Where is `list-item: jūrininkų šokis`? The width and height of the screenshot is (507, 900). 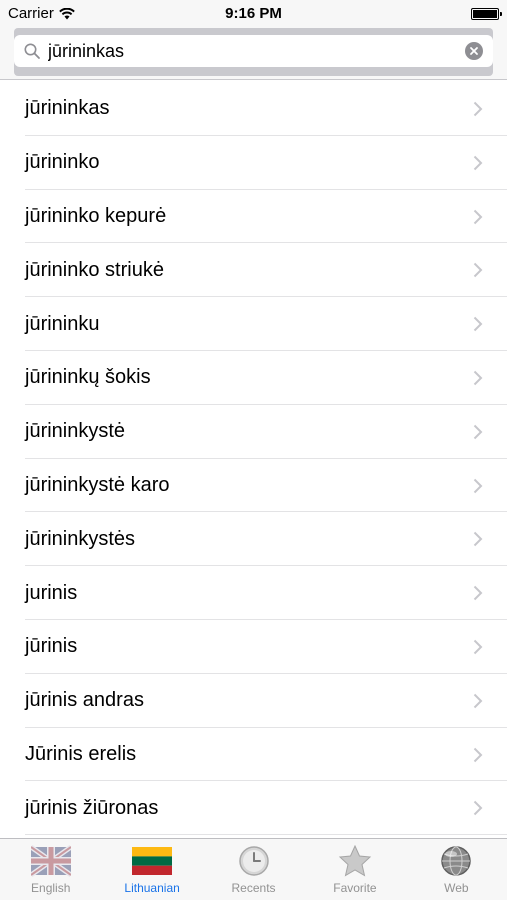
list-item: jūrininkų šokis is located at coordinates (253, 378).